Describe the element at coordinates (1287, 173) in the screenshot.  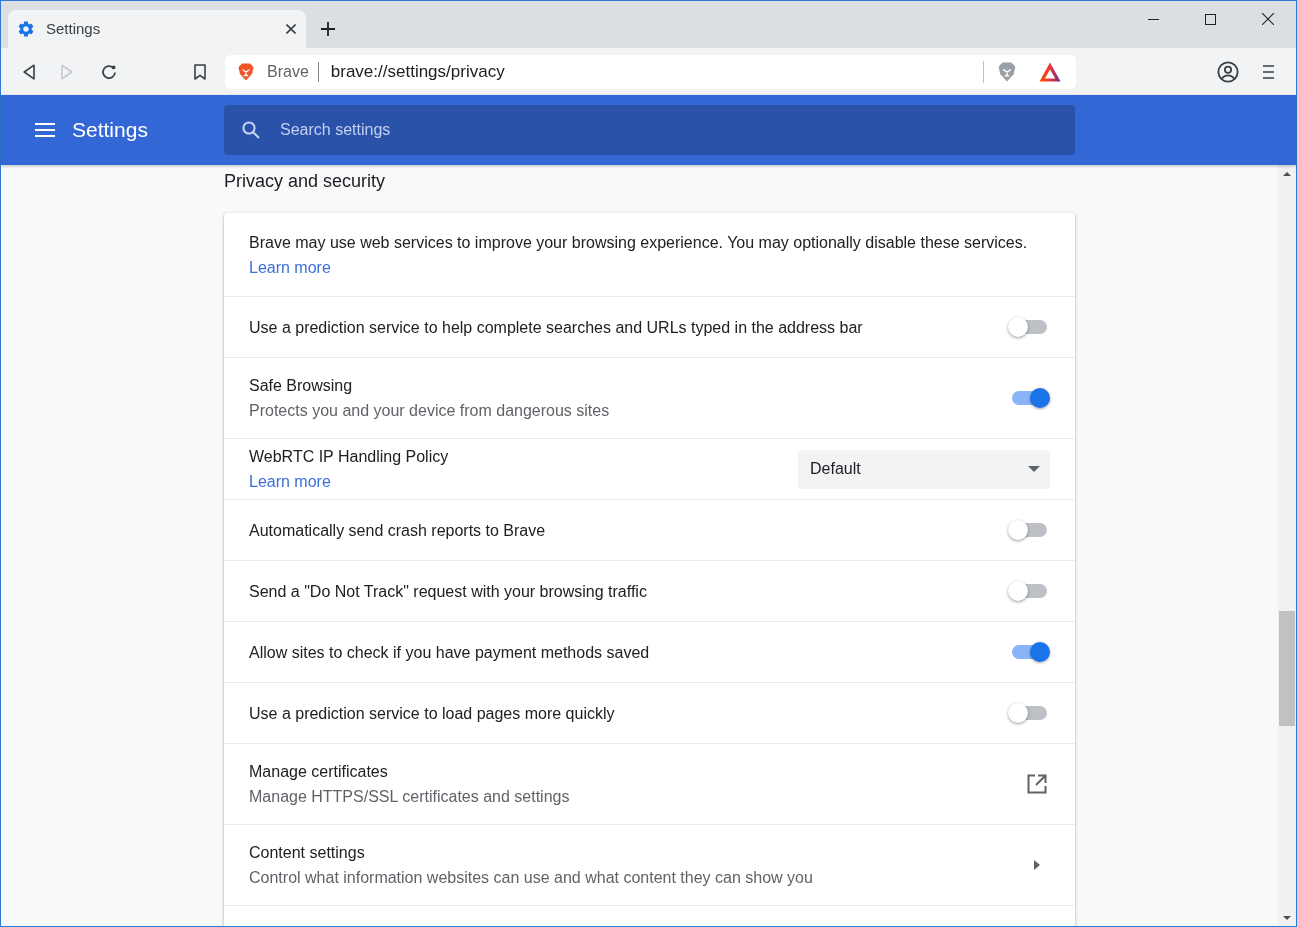
I see `scroll-up-icon` at that location.